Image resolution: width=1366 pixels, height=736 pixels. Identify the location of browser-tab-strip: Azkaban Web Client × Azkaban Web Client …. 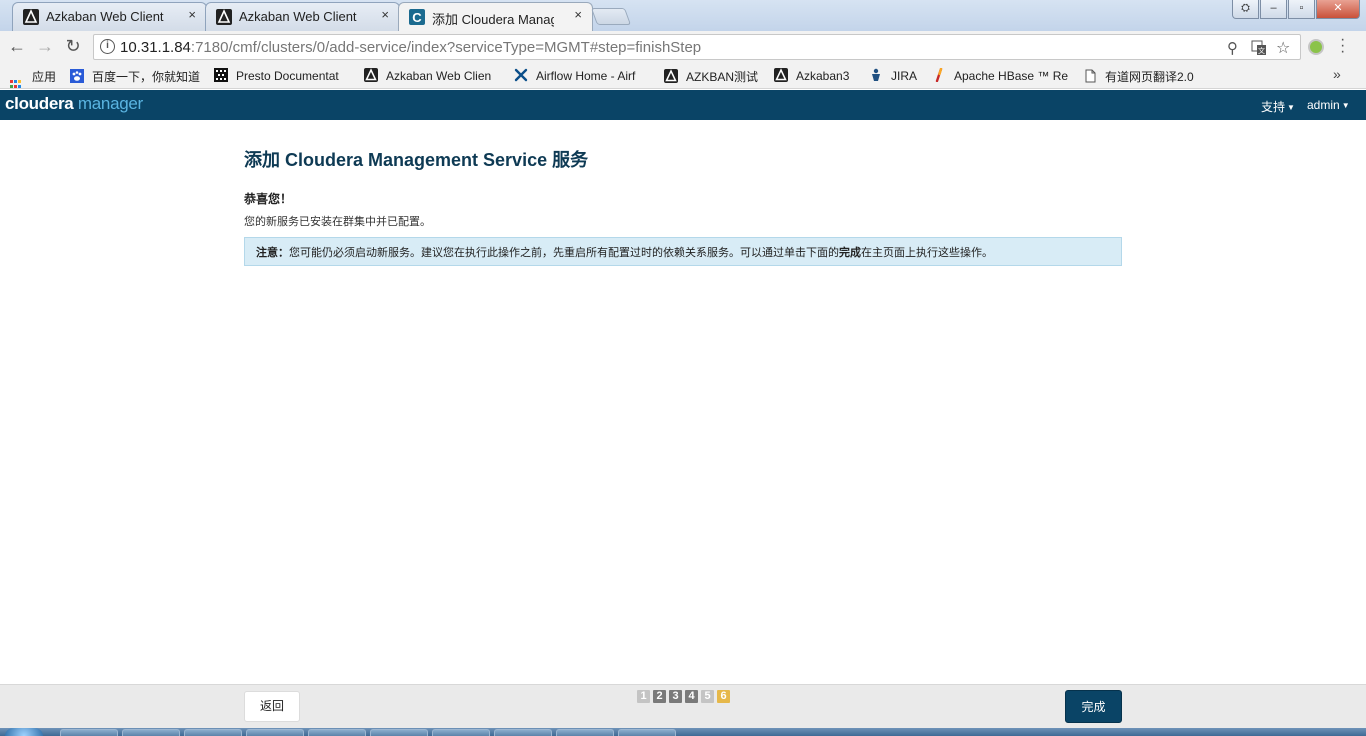
(683, 15).